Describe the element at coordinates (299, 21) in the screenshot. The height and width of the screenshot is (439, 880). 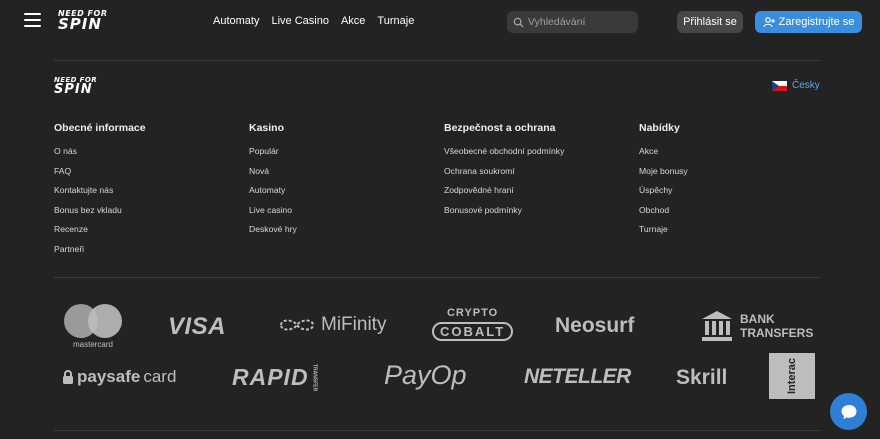
I see `nav-live-casino: Live Casino` at that location.